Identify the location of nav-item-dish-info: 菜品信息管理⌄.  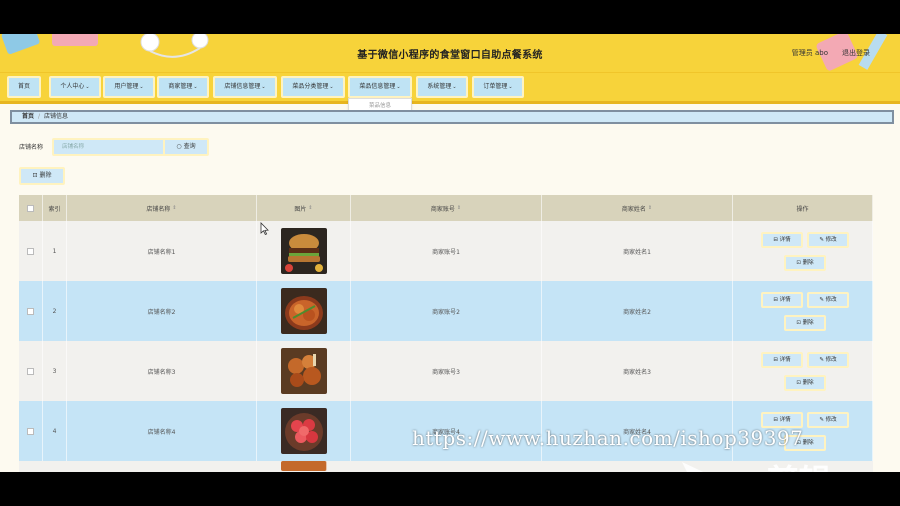
(380, 87).